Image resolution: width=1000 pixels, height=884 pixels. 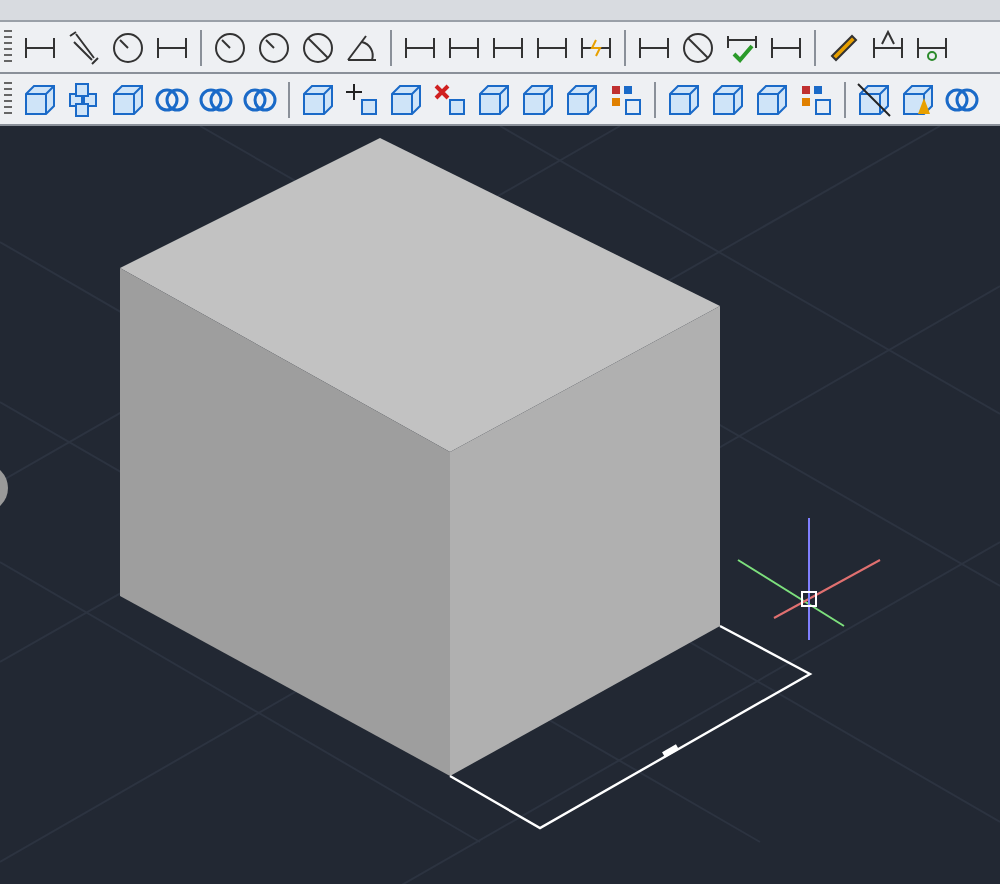 I want to click on ucs-crosshair-drawing, so click(x=809, y=579).